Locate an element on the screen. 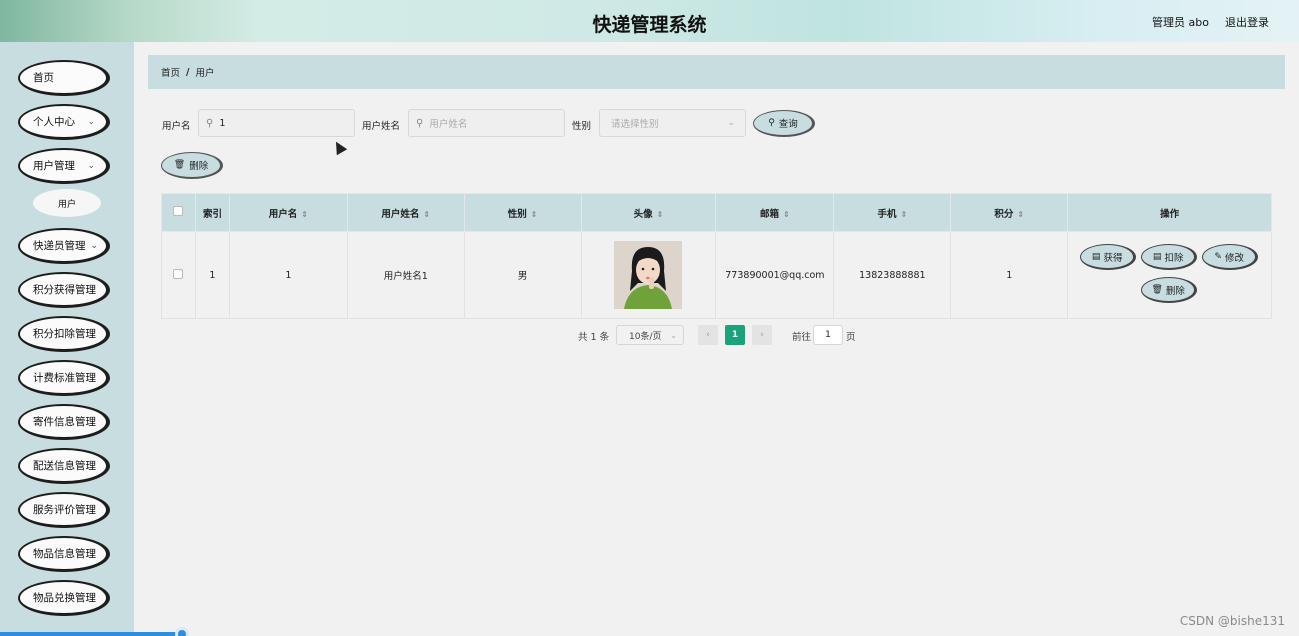 This screenshot has width=1299, height=636. avatar is located at coordinates (648, 275).